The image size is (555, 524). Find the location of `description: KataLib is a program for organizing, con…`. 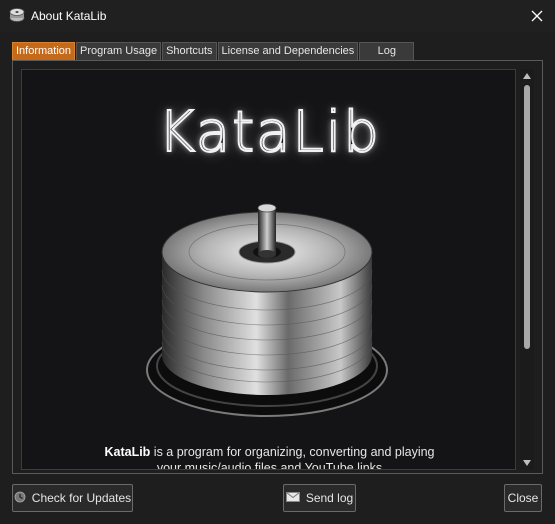

description: KataLib is a program for organizing, con… is located at coordinates (268, 457).